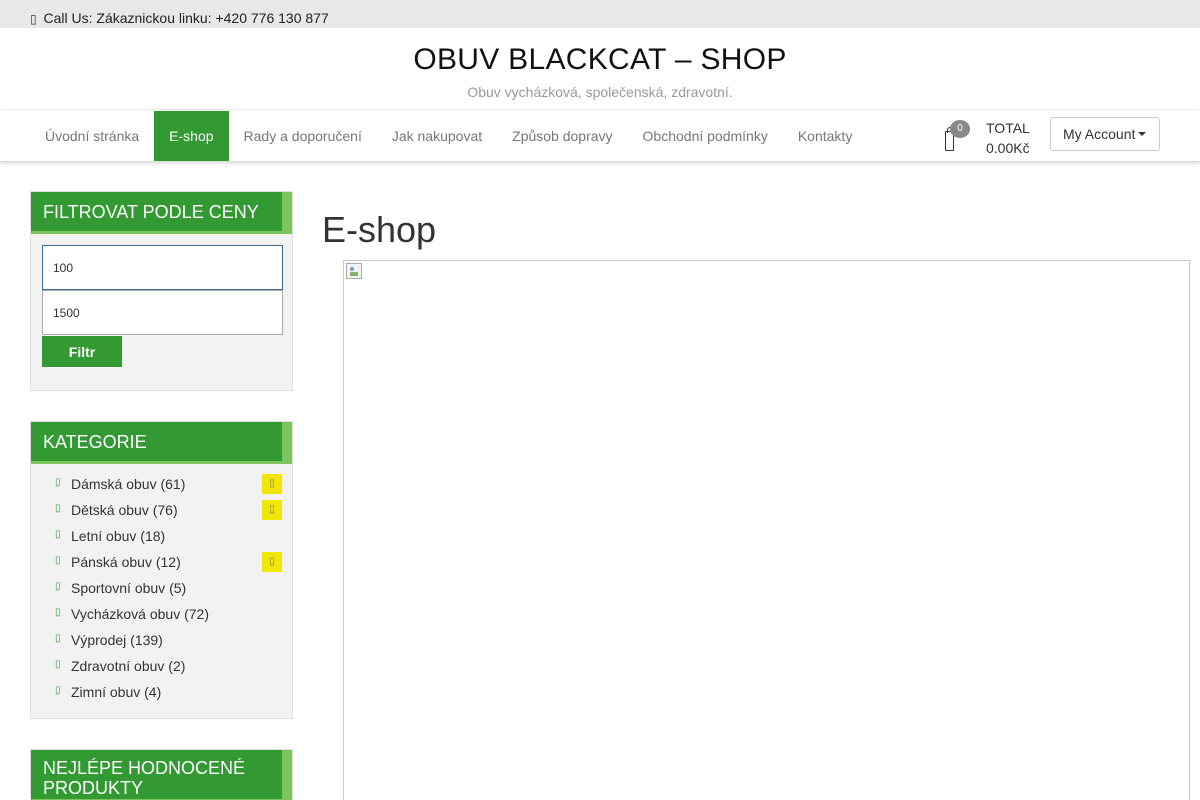 This screenshot has height=800, width=1200. Describe the element at coordinates (117, 640) in the screenshot. I see `category-link: Výprodej (139)` at that location.